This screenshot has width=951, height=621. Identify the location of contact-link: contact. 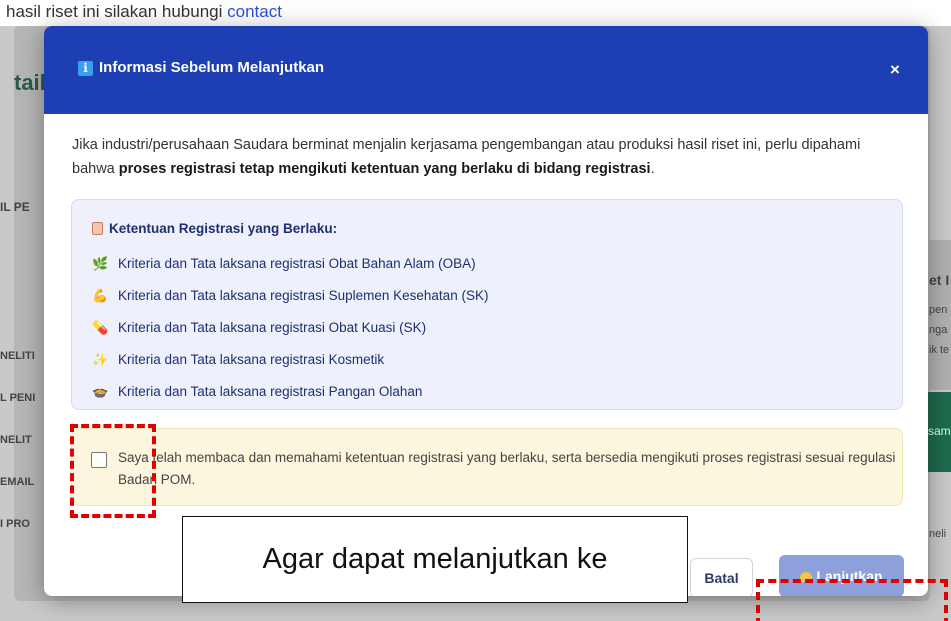
(254, 11).